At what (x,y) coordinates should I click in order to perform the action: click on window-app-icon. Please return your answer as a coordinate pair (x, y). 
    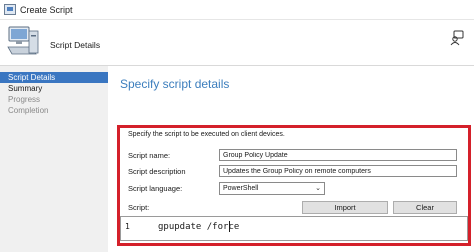
    Looking at the image, I should click on (10, 9).